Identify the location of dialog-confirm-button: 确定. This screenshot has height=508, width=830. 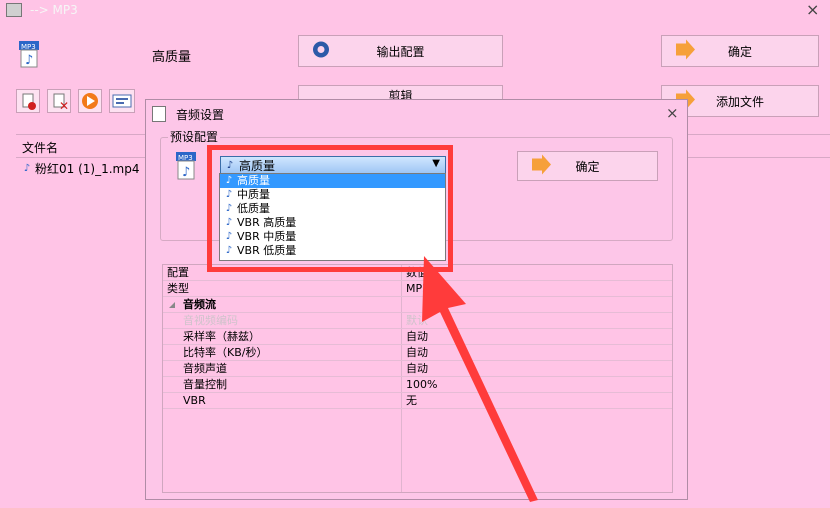
(587, 166).